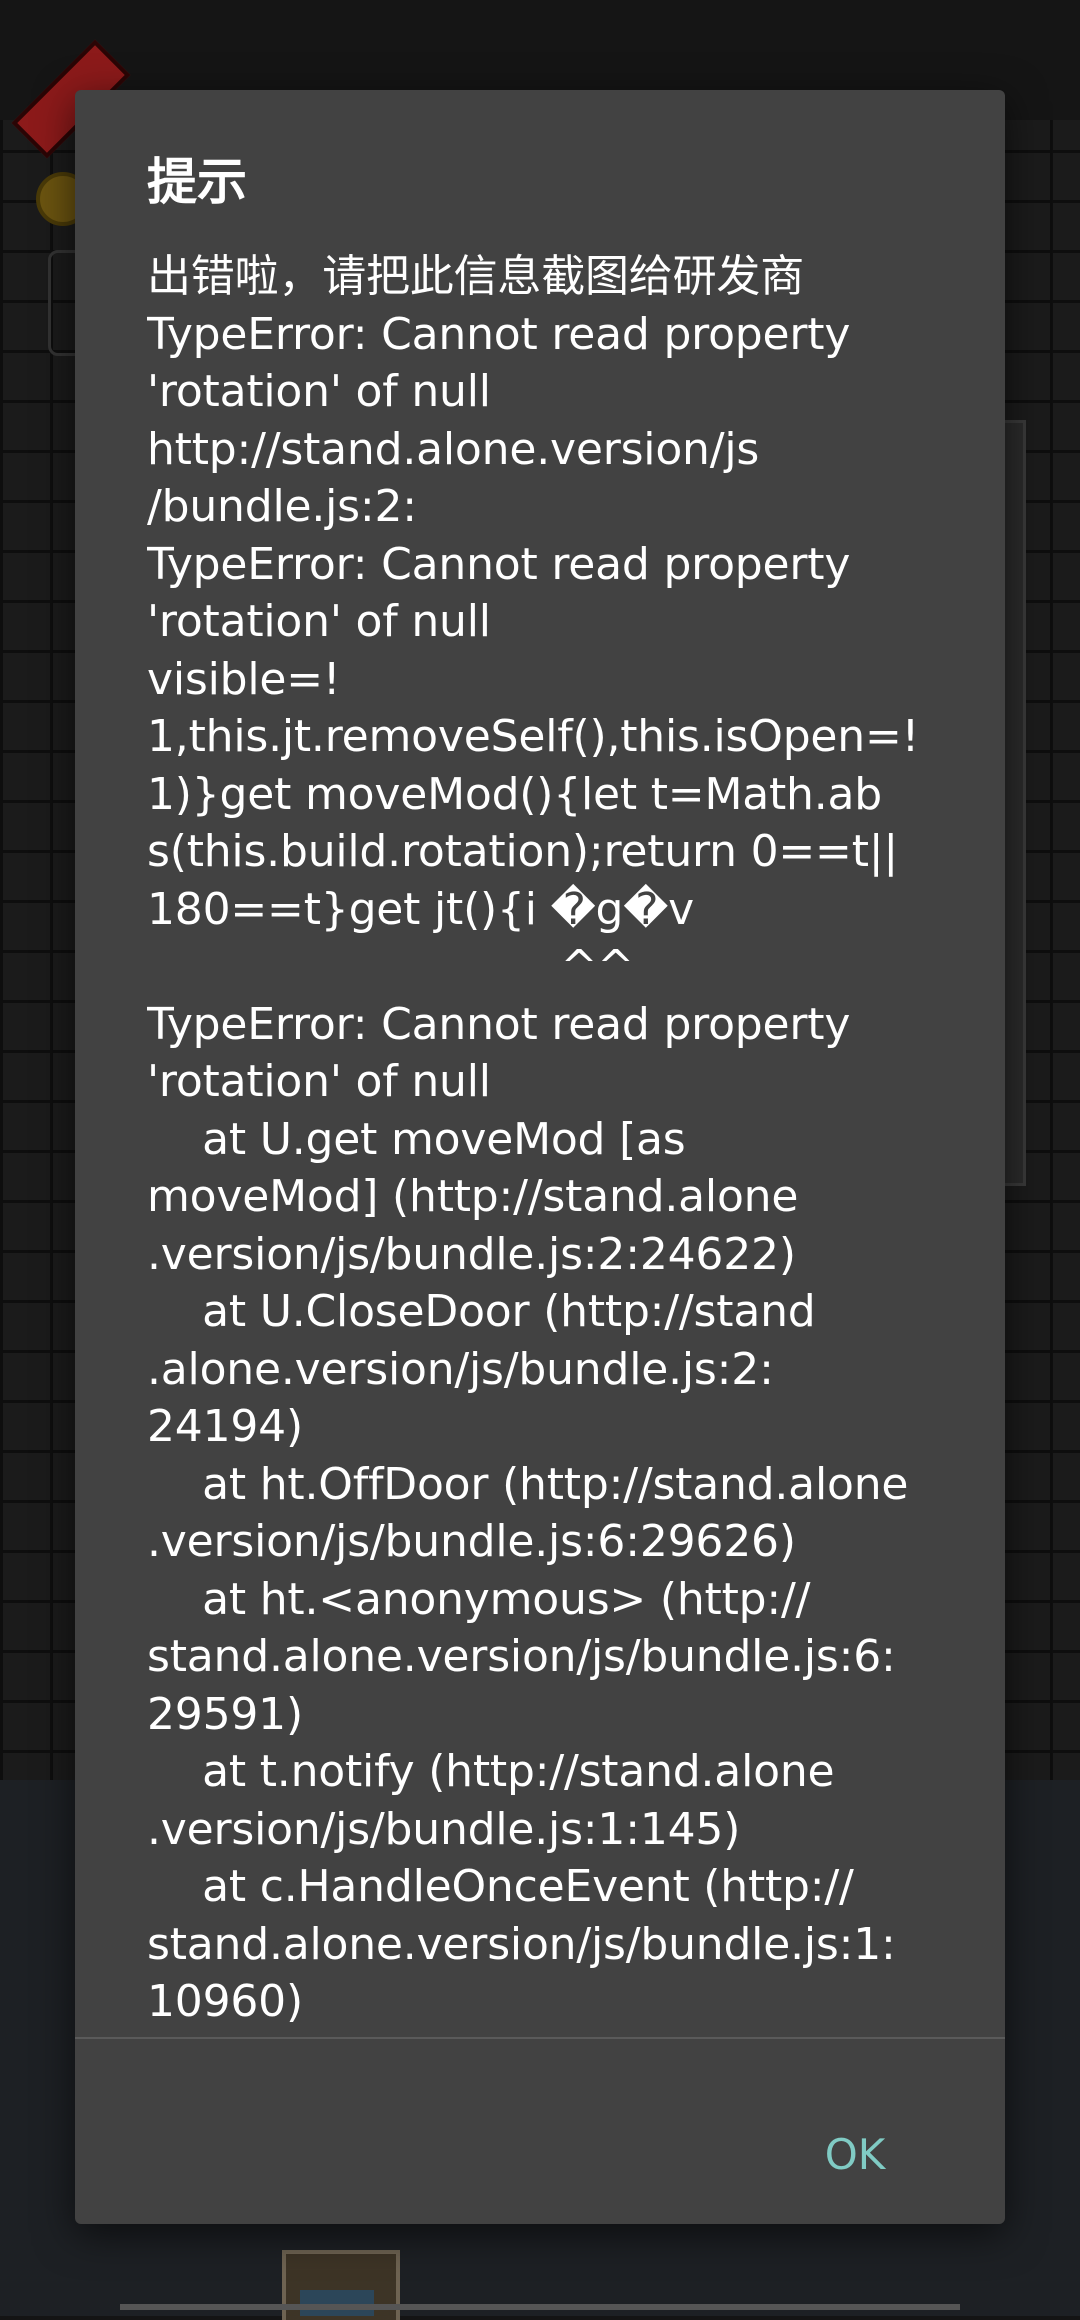 The image size is (1080, 2320). I want to click on message-line: s(this.build.rotation);return 0==t||, so click(523, 851).